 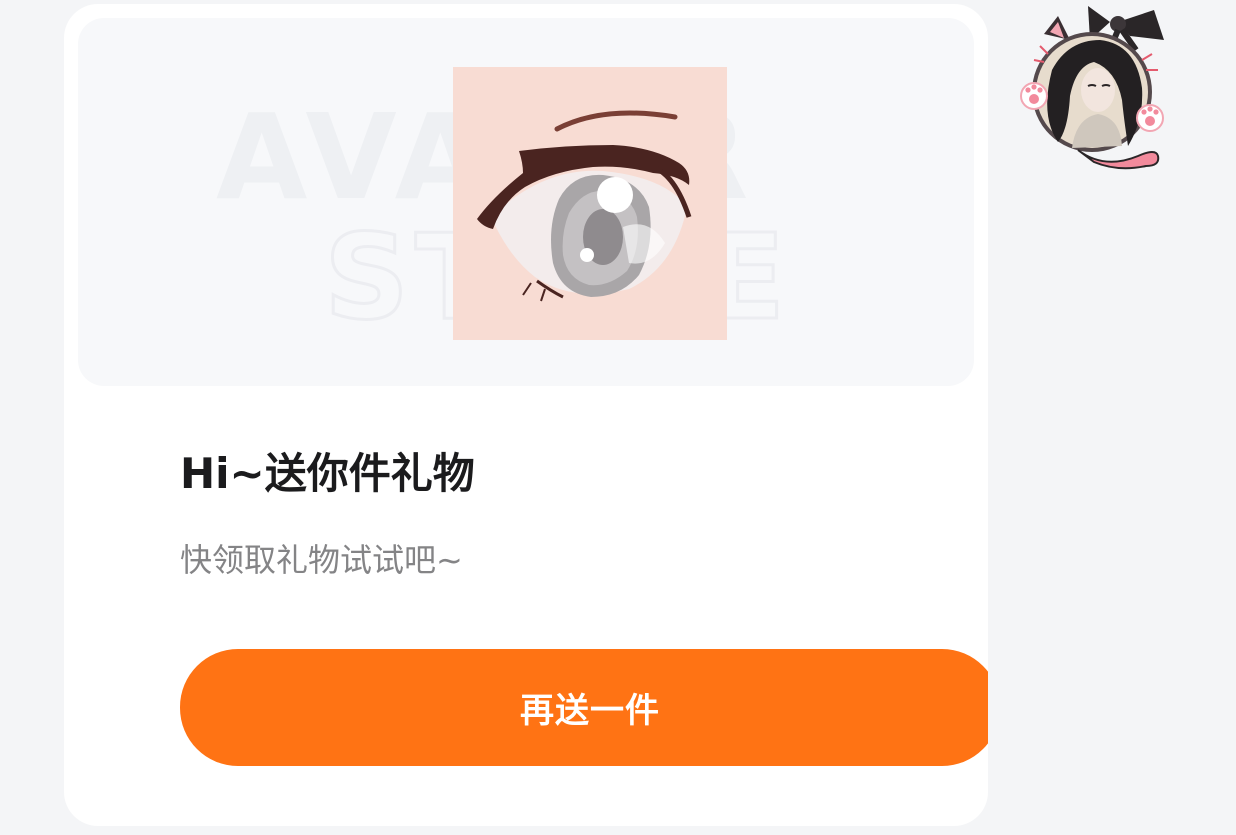 What do you see at coordinates (1092, 88) in the screenshot?
I see `cat-ear-avatar-frame-icon` at bounding box center [1092, 88].